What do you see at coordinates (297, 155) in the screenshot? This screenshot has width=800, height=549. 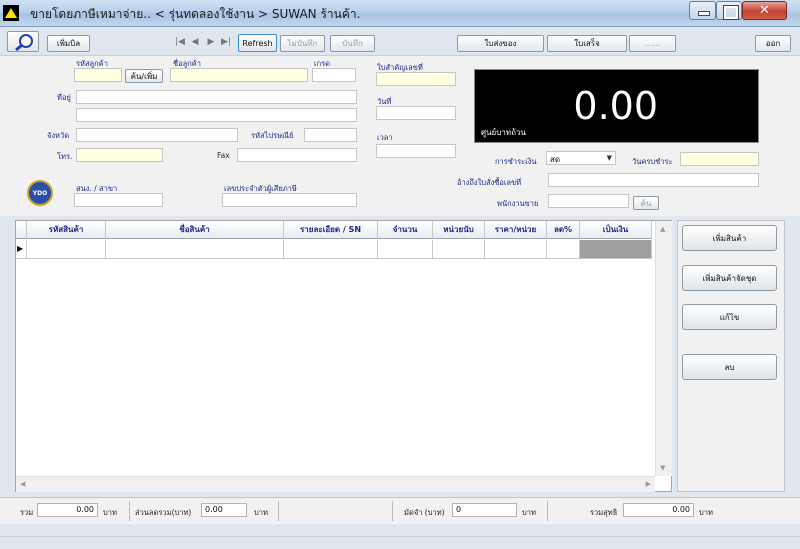 I see `fax-input` at bounding box center [297, 155].